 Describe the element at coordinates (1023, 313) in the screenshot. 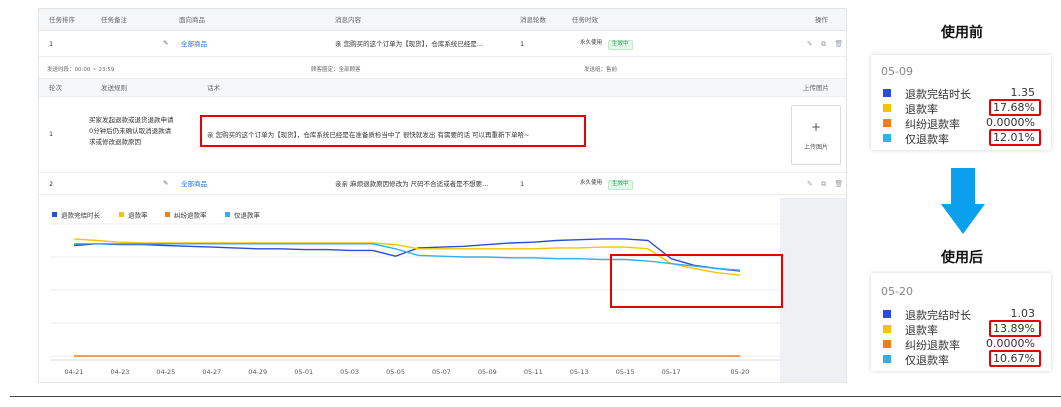

I see `item-value: 1.03` at that location.